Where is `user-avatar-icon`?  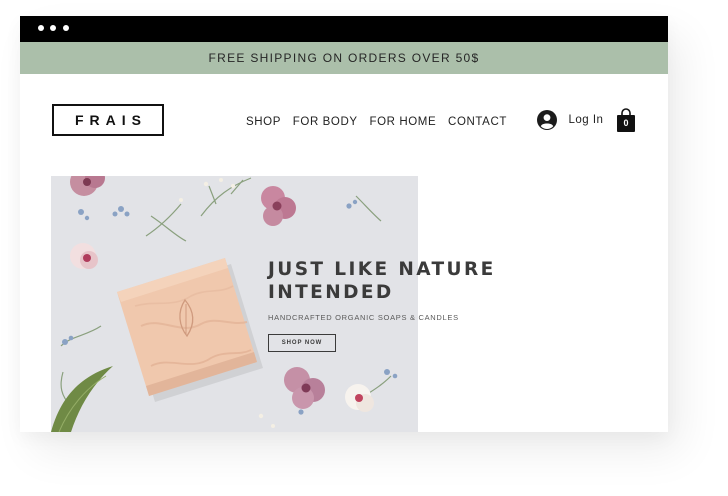
user-avatar-icon is located at coordinates (547, 120).